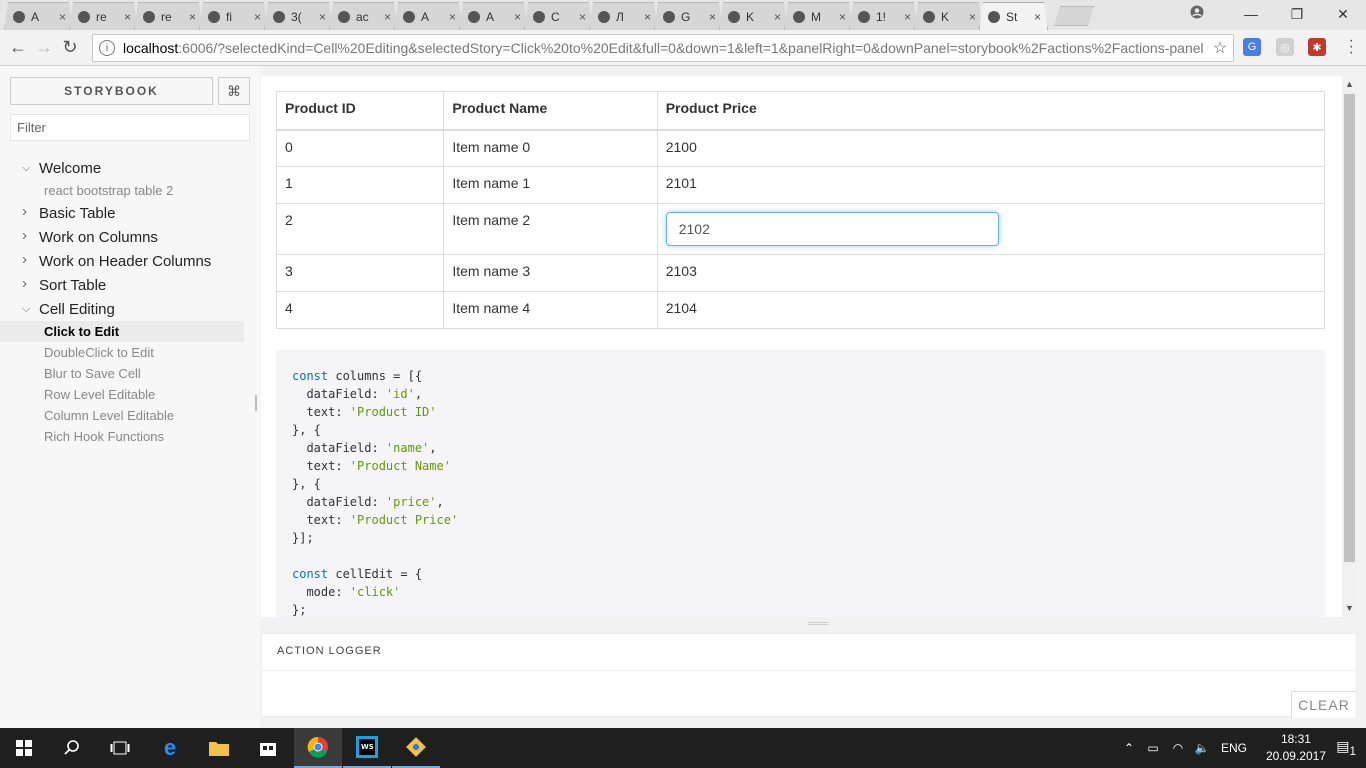 The image size is (1366, 768). I want to click on table-cell: 1, so click(360, 185).